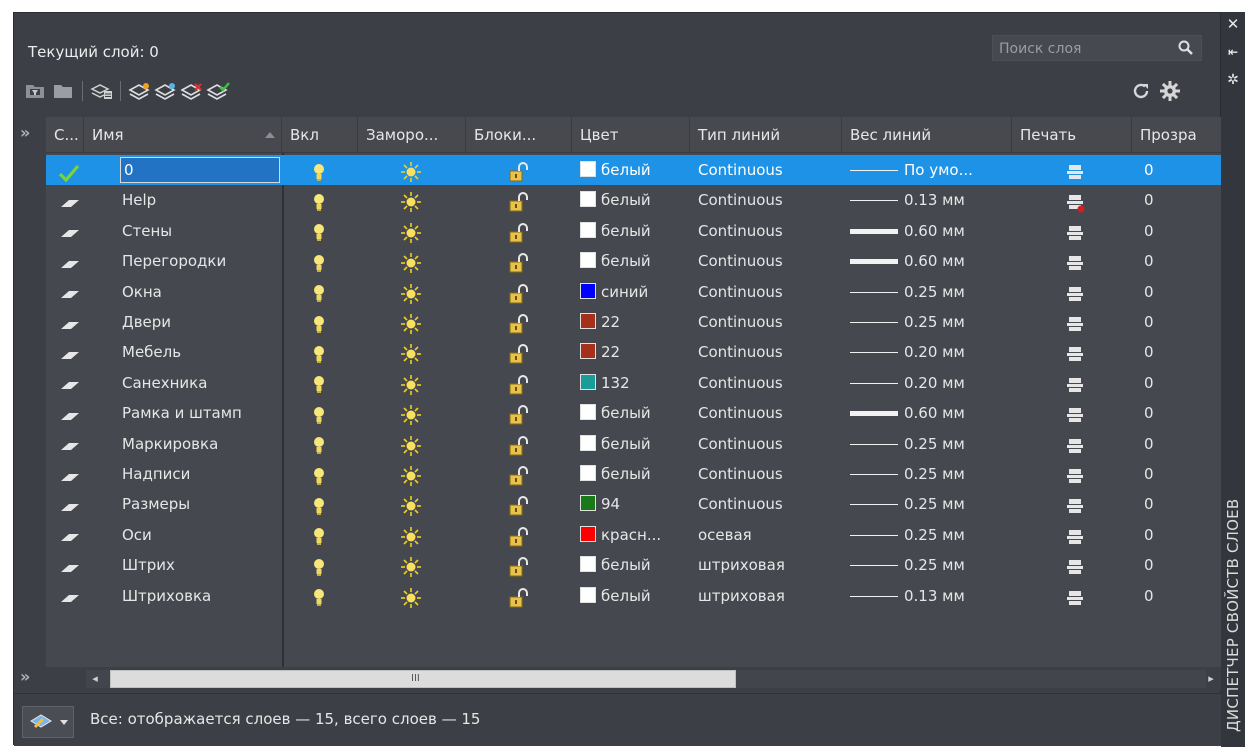 The image size is (1245, 747). Describe the element at coordinates (201, 565) in the screenshot. I see `cell-name: Штрих` at that location.